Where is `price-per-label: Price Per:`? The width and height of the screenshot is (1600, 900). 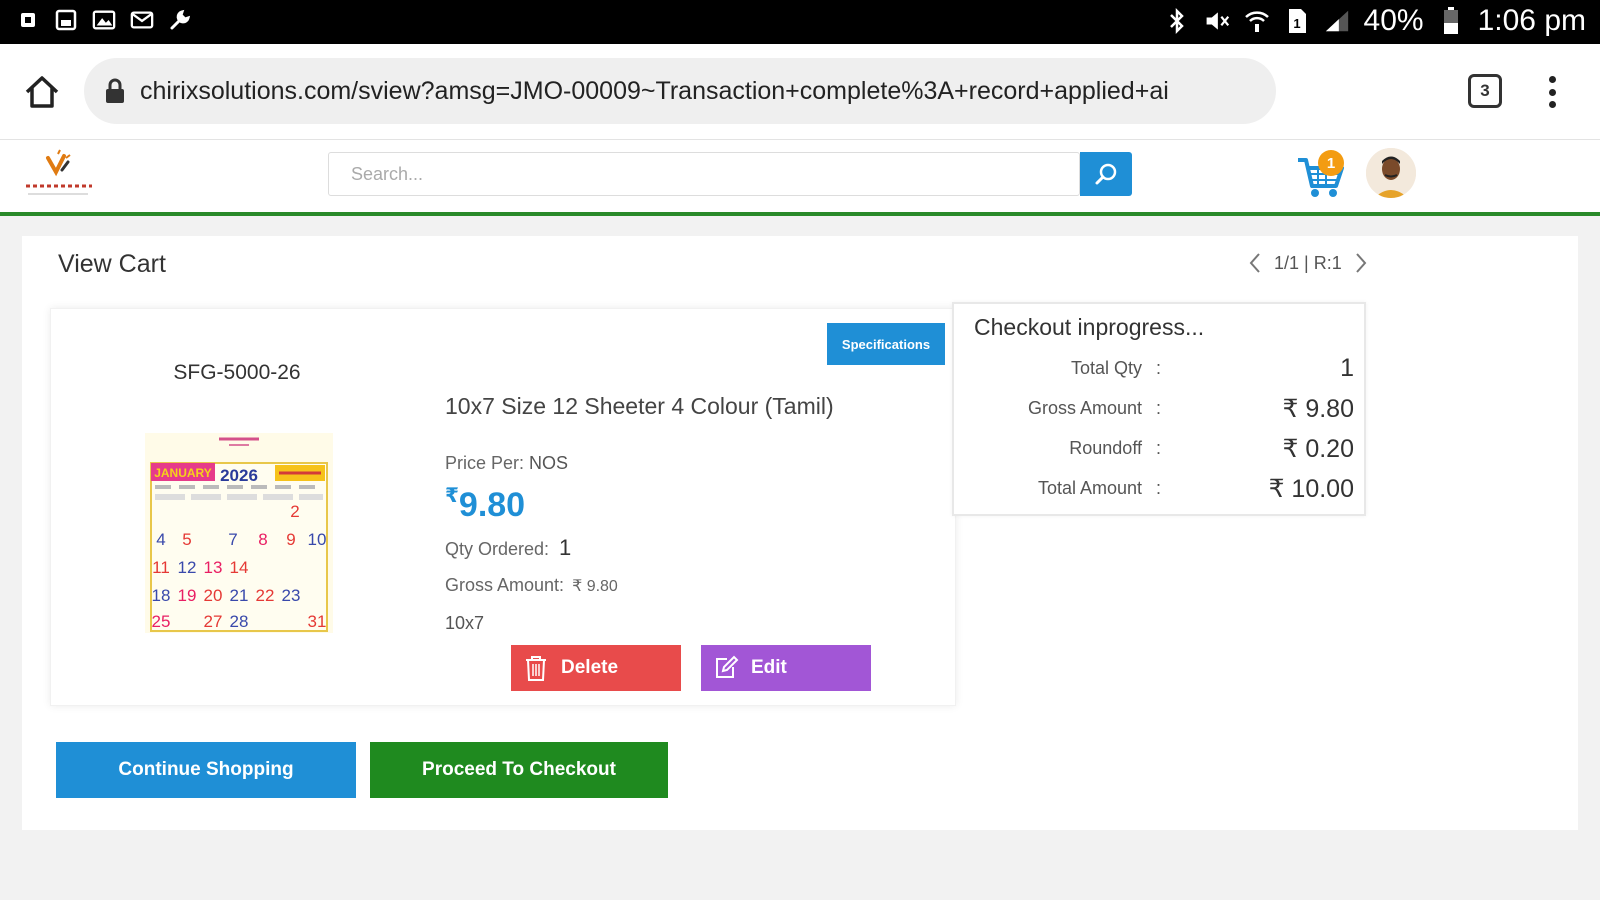 price-per-label: Price Per: is located at coordinates (485, 463).